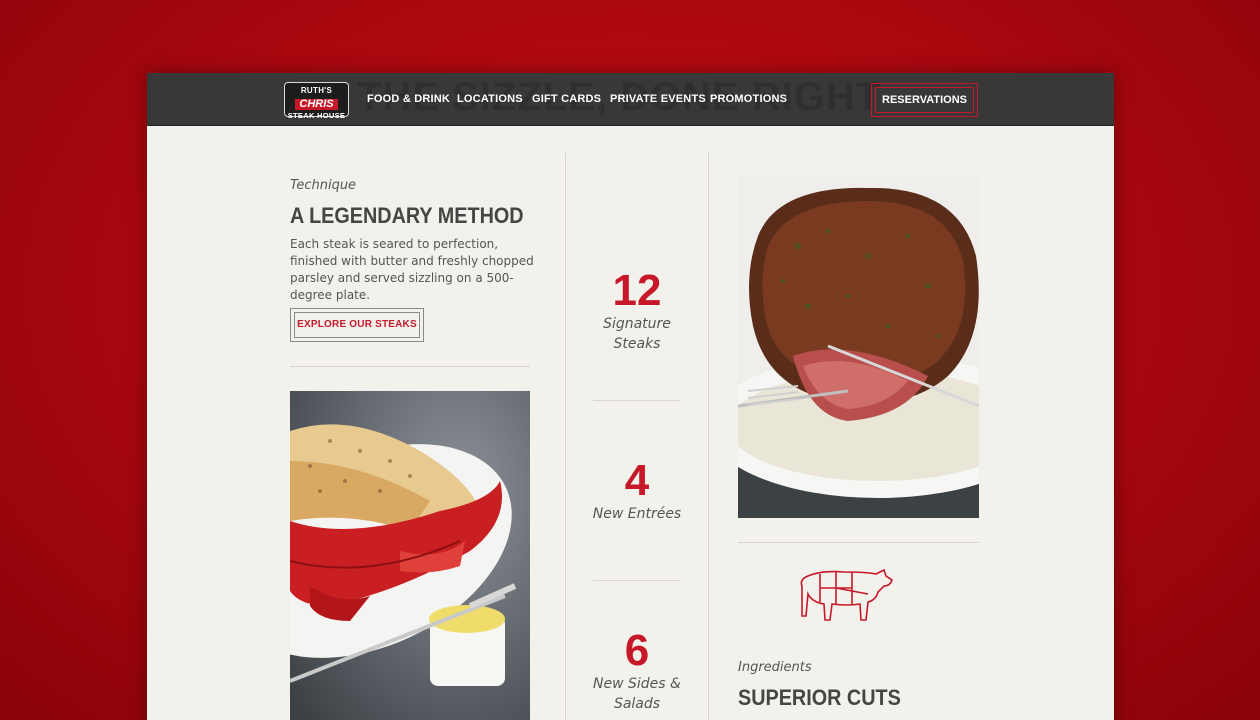 The height and width of the screenshot is (720, 1260). What do you see at coordinates (637, 684) in the screenshot?
I see `stat-label-sides-line1: New Sides &` at bounding box center [637, 684].